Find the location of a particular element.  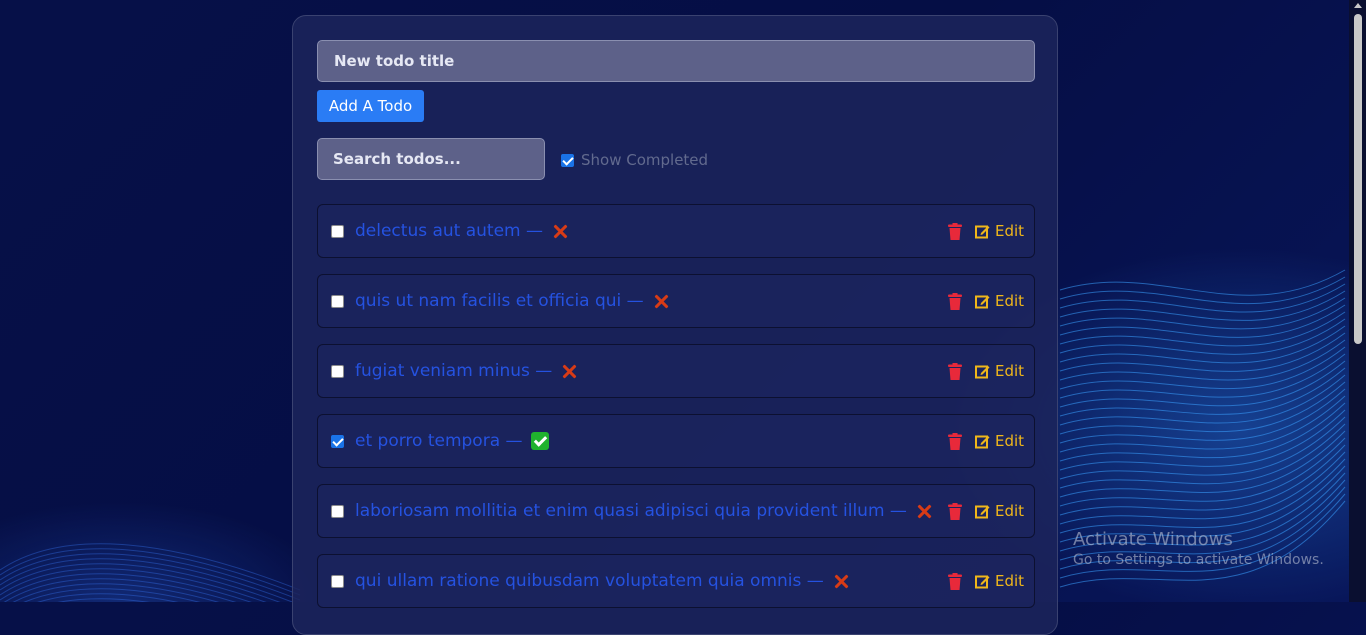

show-completed-checkbox is located at coordinates (567, 160).